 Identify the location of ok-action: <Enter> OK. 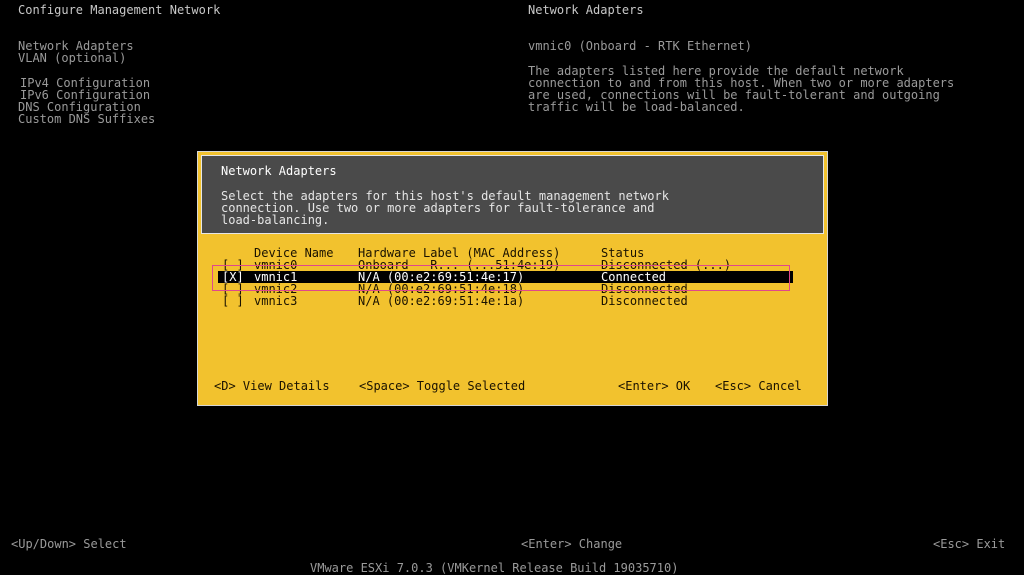
(654, 386).